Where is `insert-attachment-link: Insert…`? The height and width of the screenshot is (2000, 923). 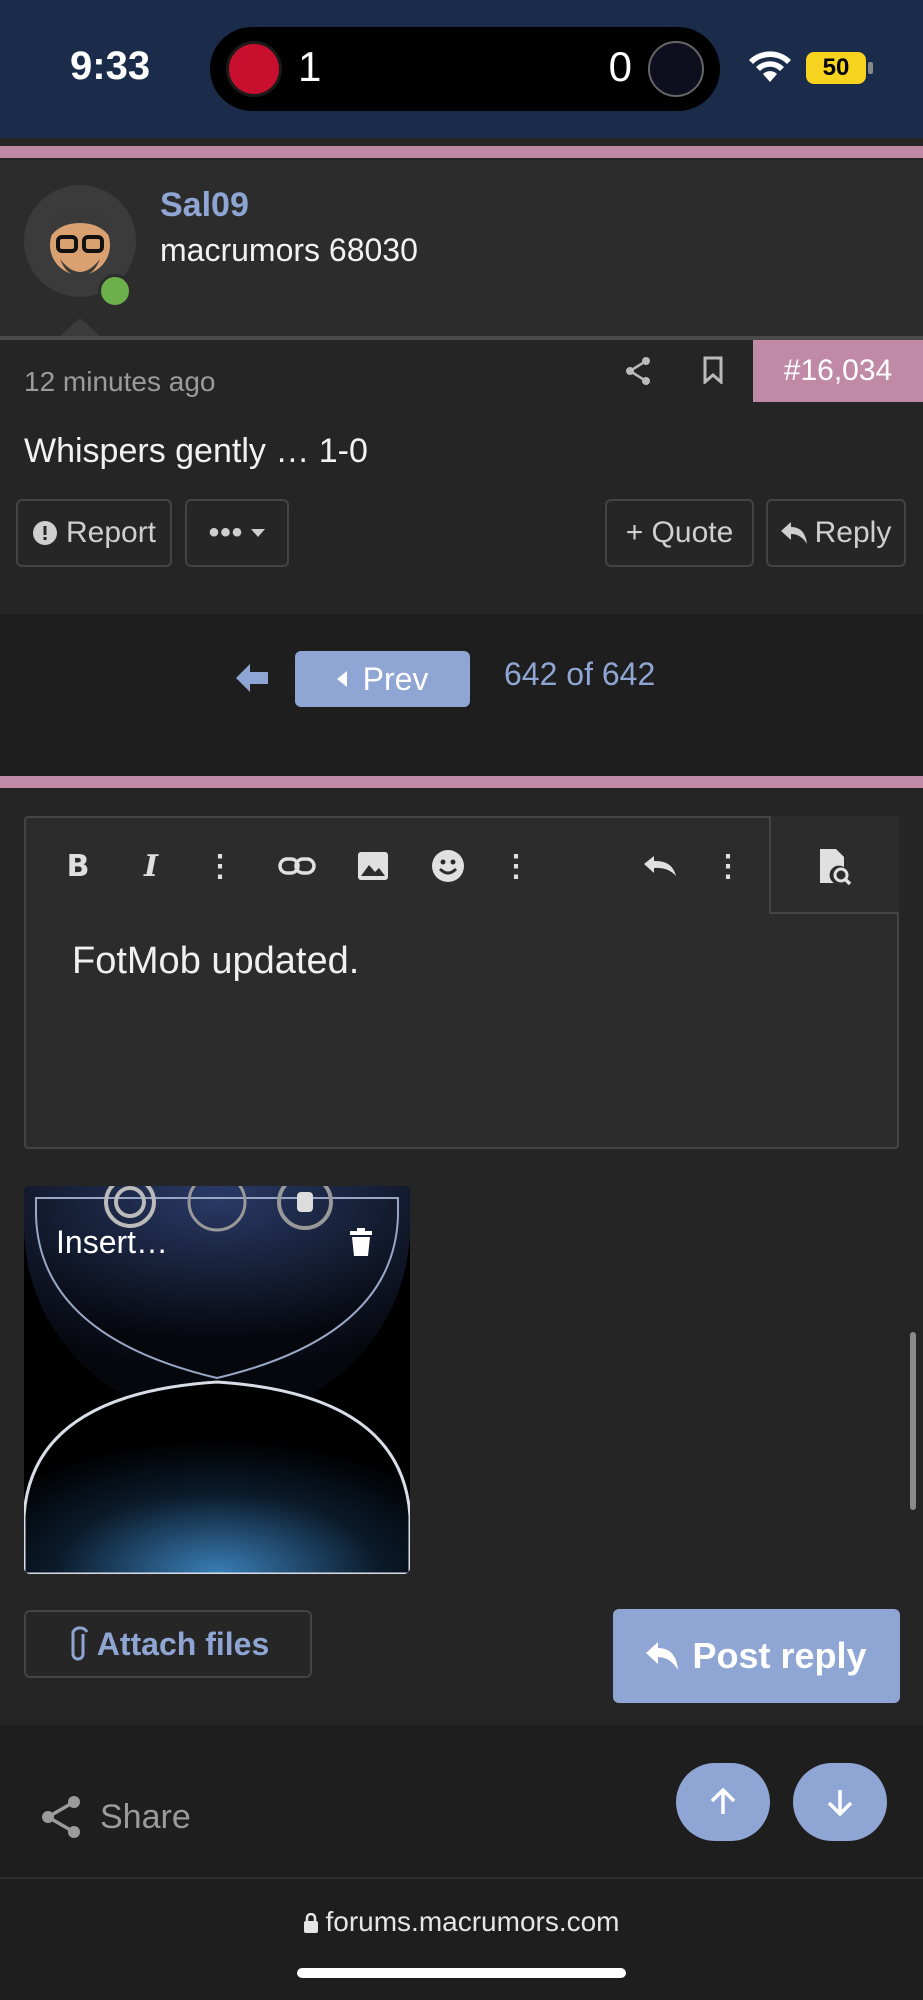 insert-attachment-link: Insert… is located at coordinates (112, 1242).